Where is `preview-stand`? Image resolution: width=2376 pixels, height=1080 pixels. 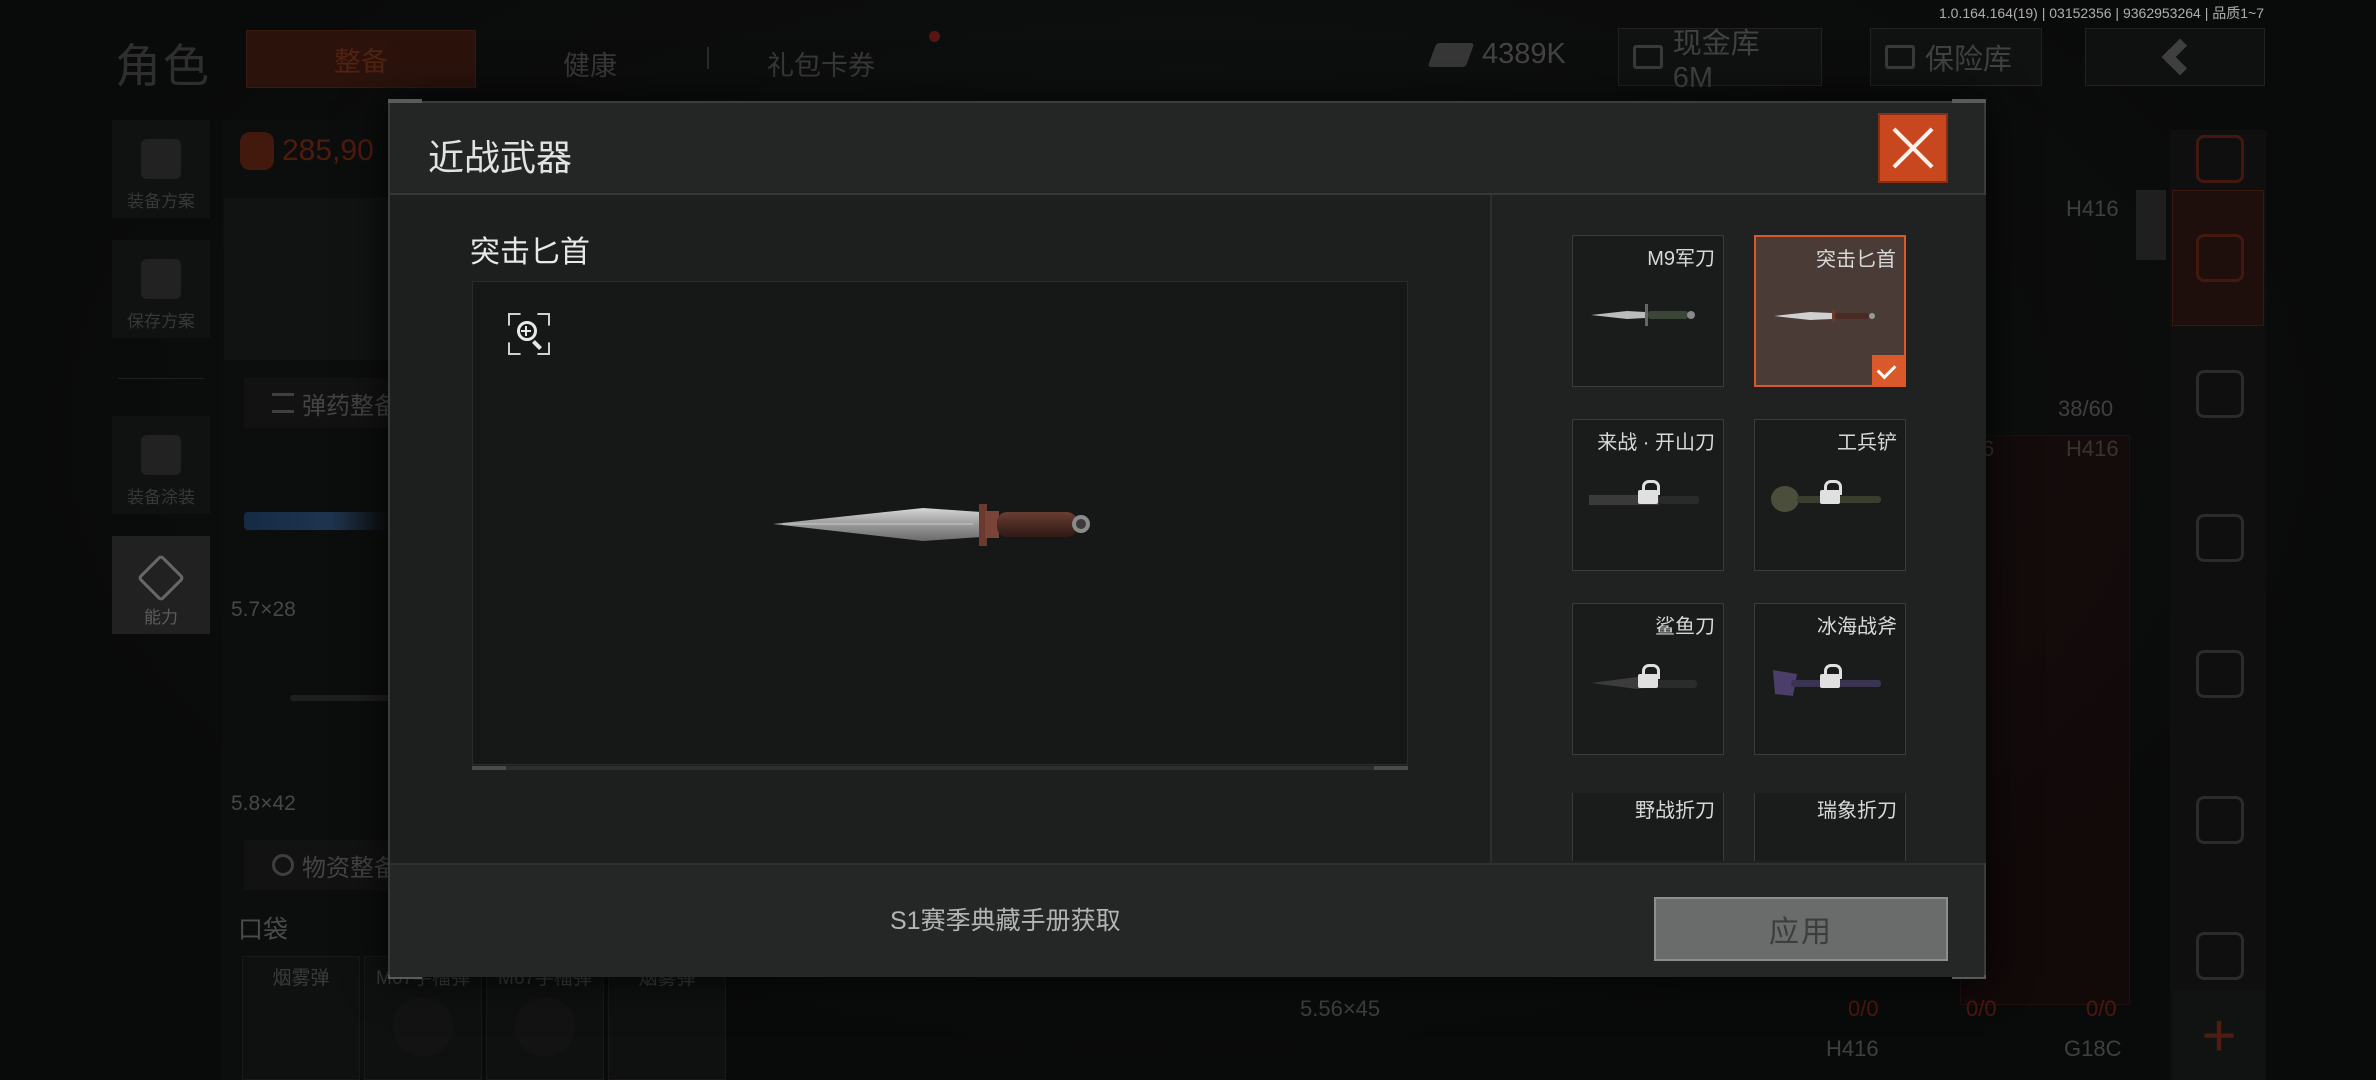 preview-stand is located at coordinates (940, 768).